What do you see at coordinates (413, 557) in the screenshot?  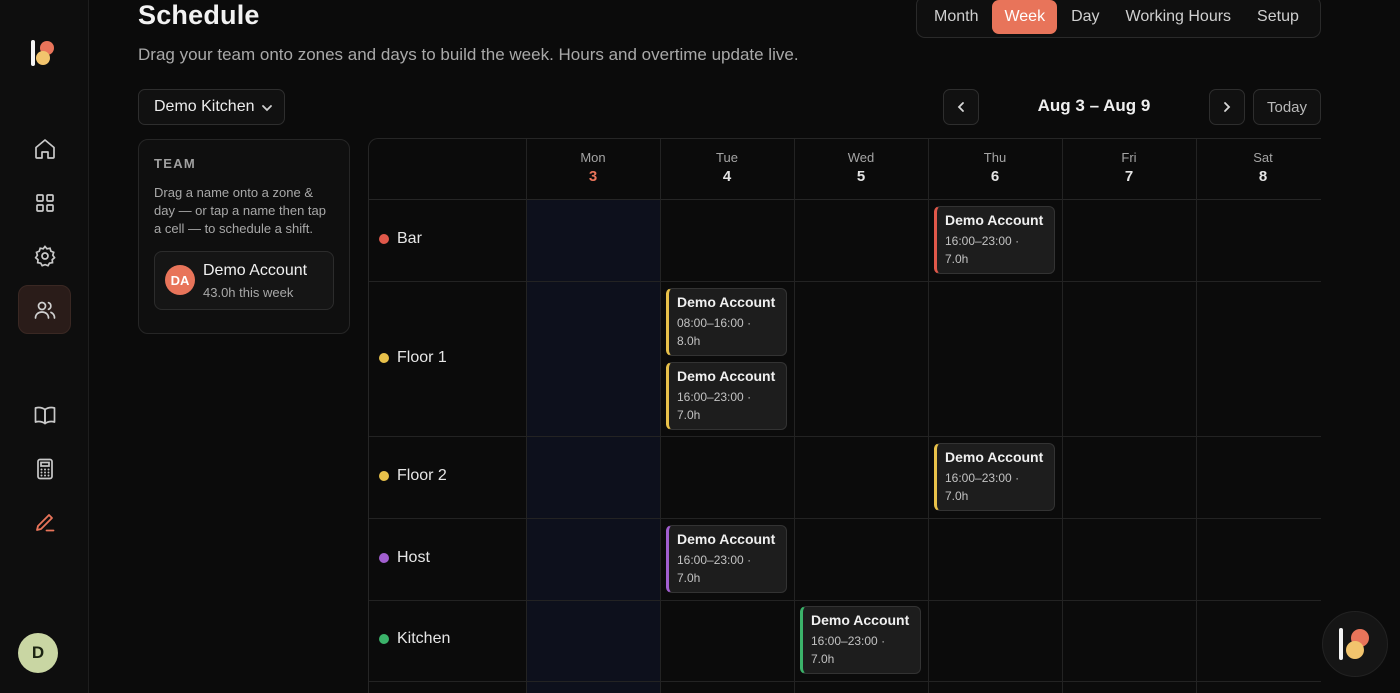 I see `zone-name: Host` at bounding box center [413, 557].